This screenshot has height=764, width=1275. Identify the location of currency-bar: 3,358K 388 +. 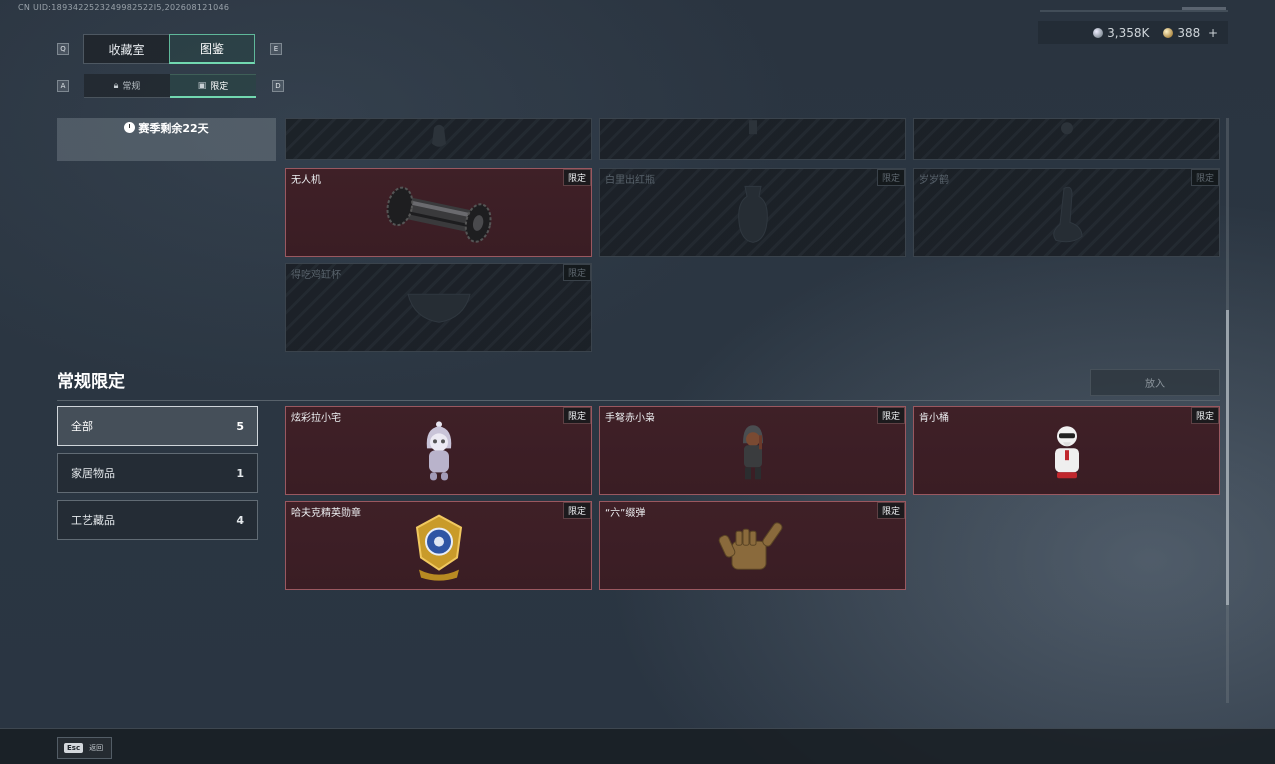
(1133, 32).